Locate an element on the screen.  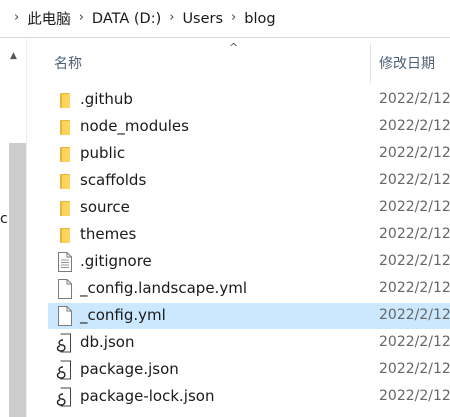
file-name: .gitignore is located at coordinates (116, 261).